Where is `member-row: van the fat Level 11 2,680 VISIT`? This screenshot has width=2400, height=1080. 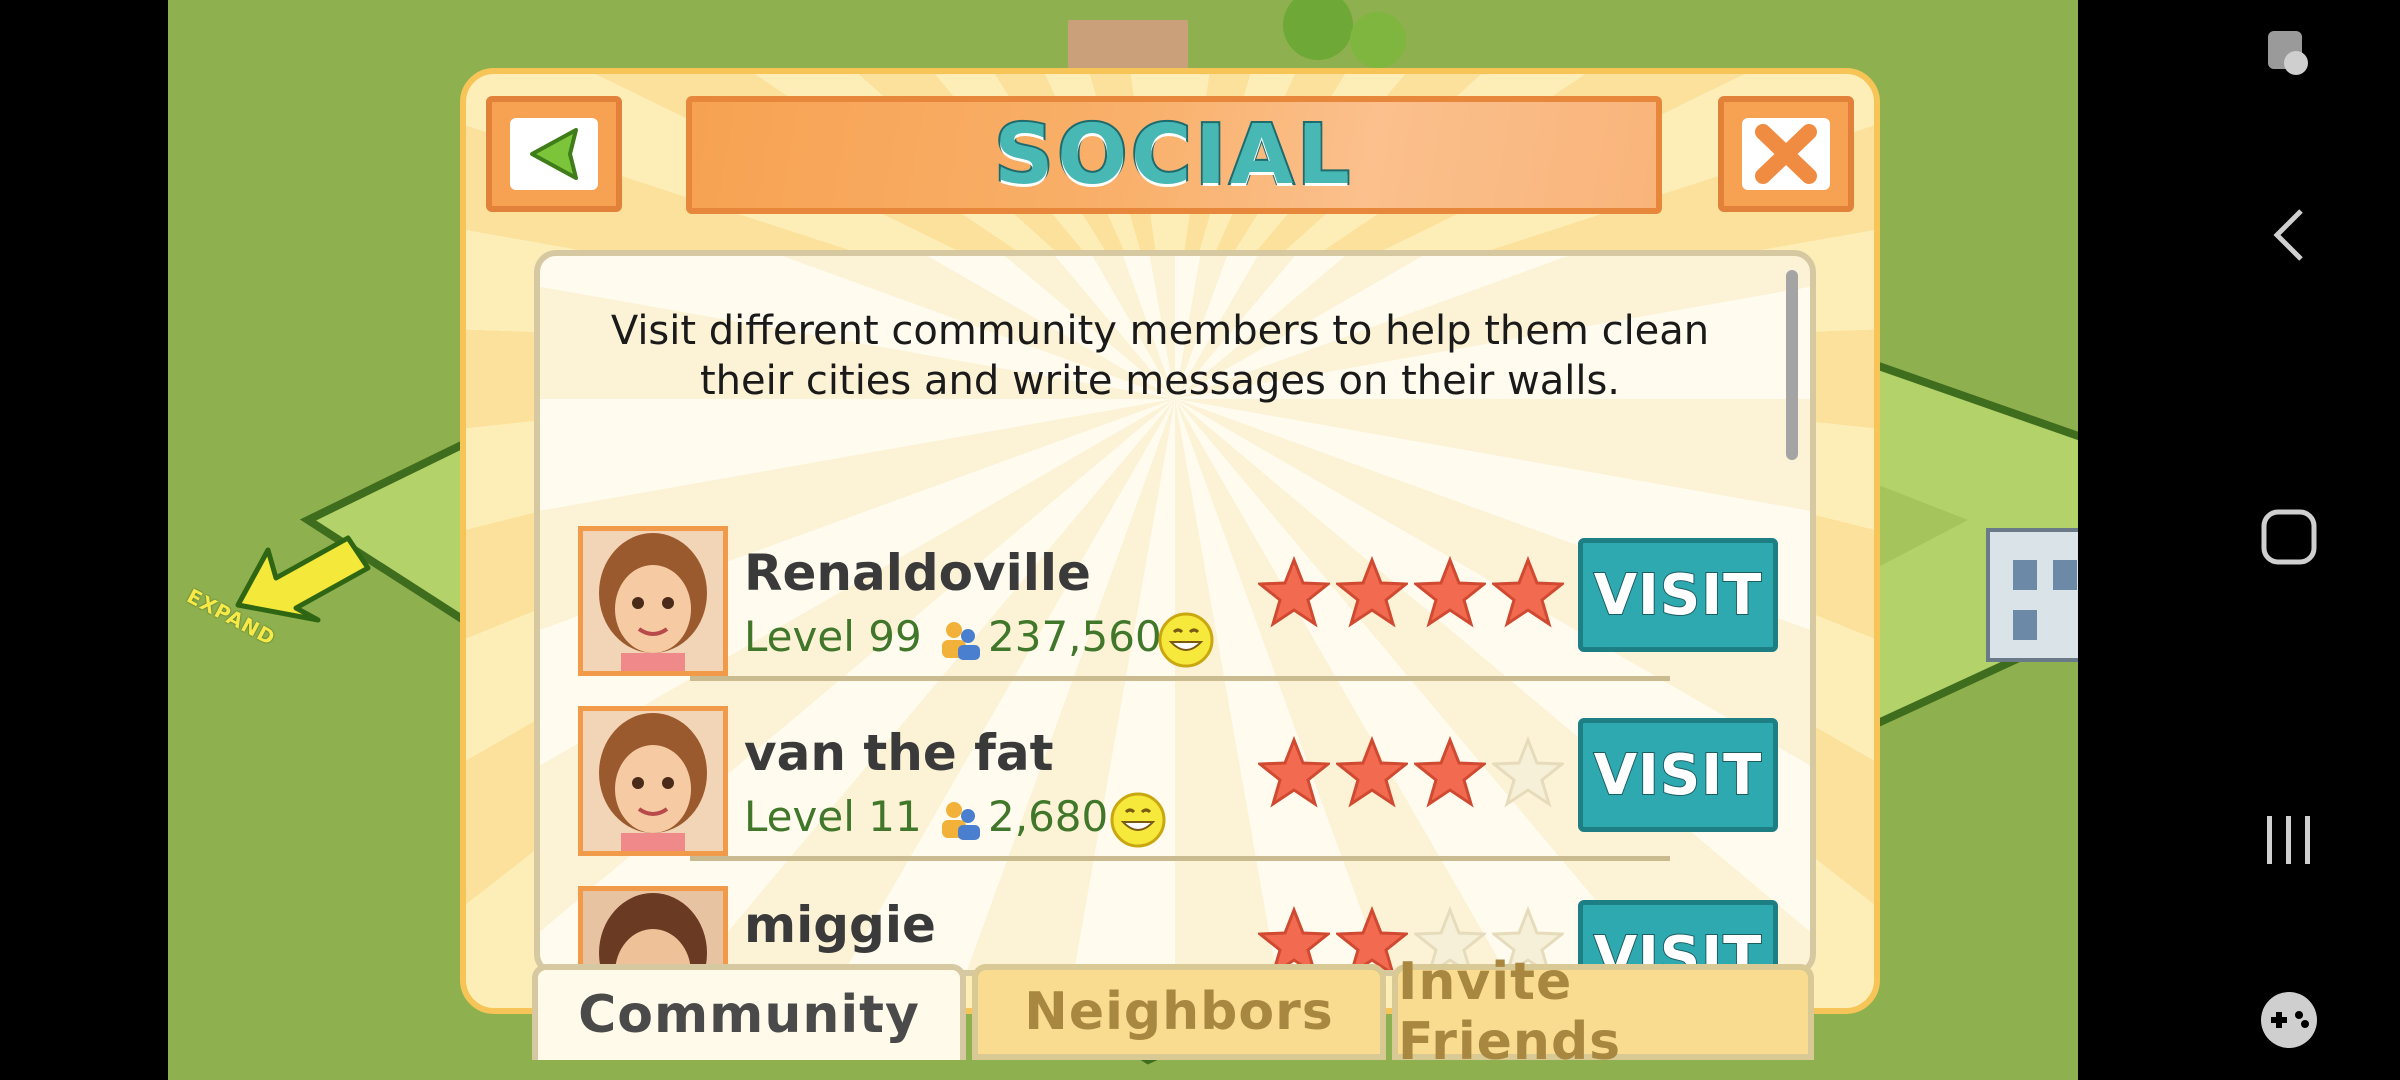
member-row: van the fat Level 11 2,680 VISIT is located at coordinates (1178, 786).